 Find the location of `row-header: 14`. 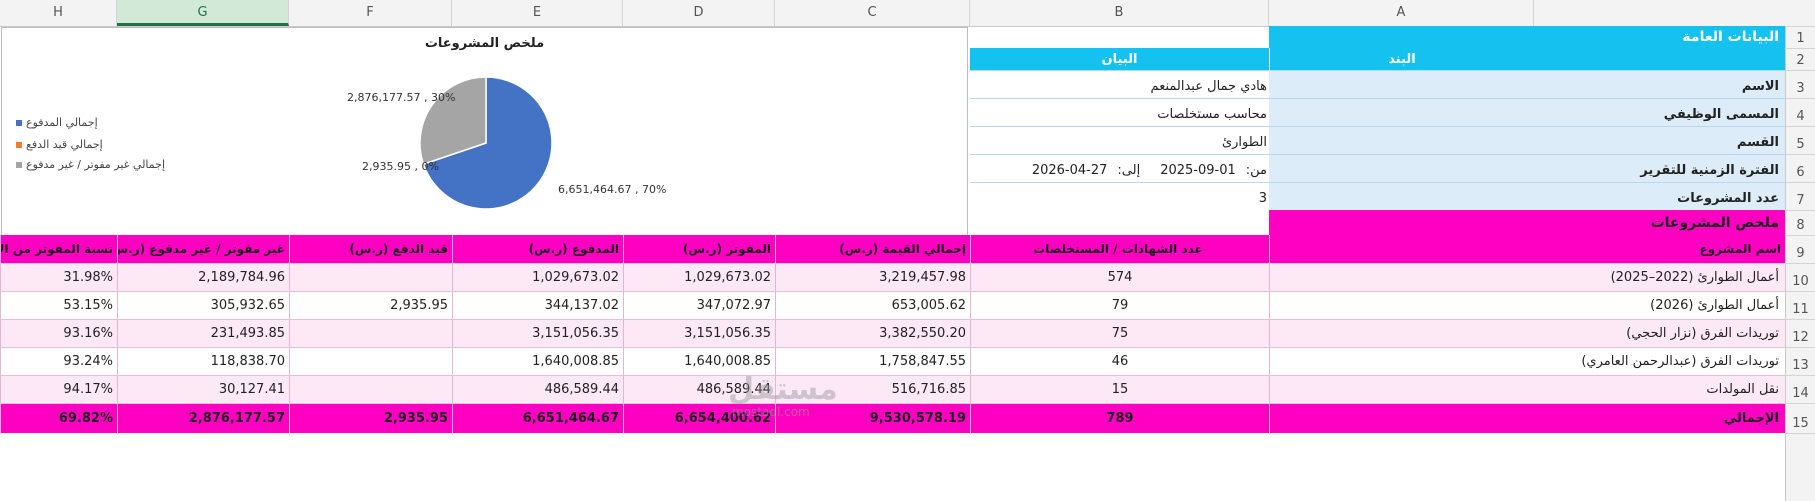

row-header: 14 is located at coordinates (1800, 389).